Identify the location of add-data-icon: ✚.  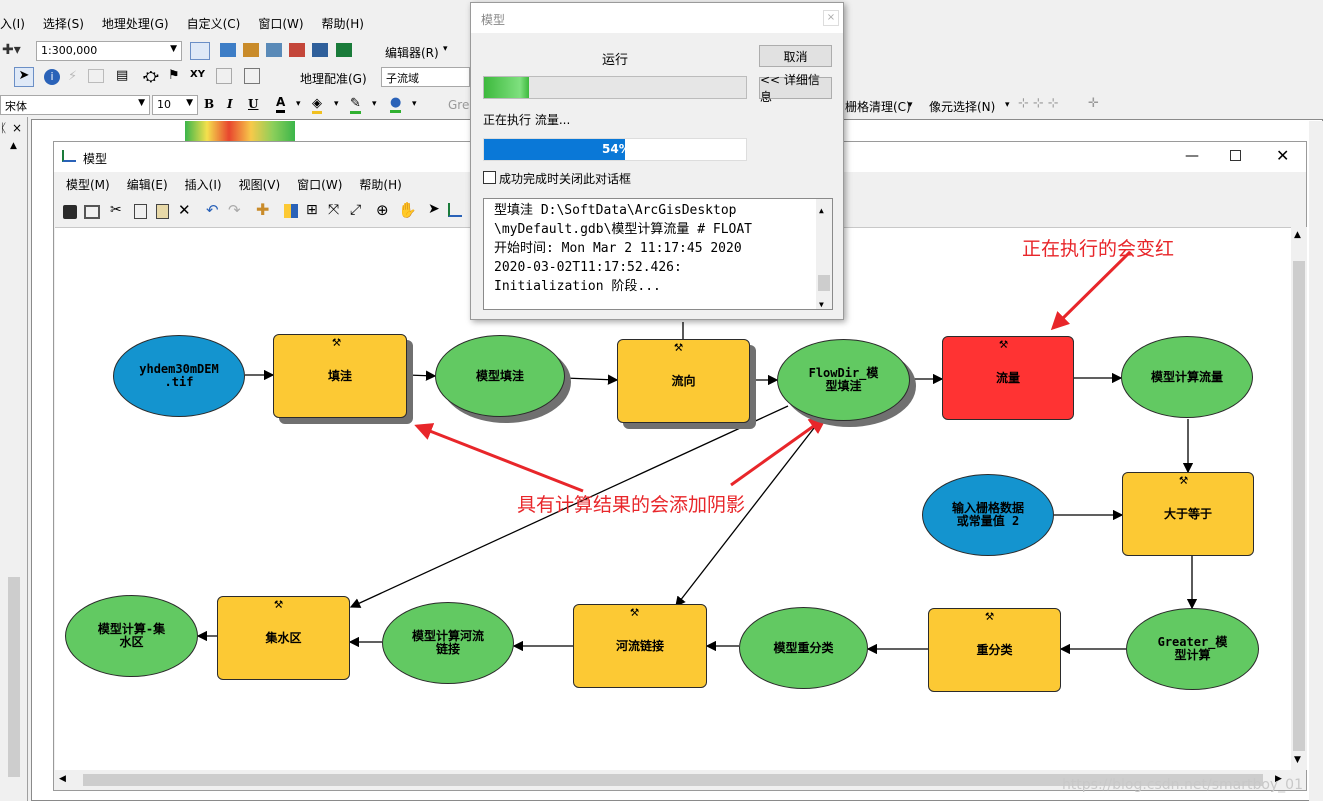
(262, 209).